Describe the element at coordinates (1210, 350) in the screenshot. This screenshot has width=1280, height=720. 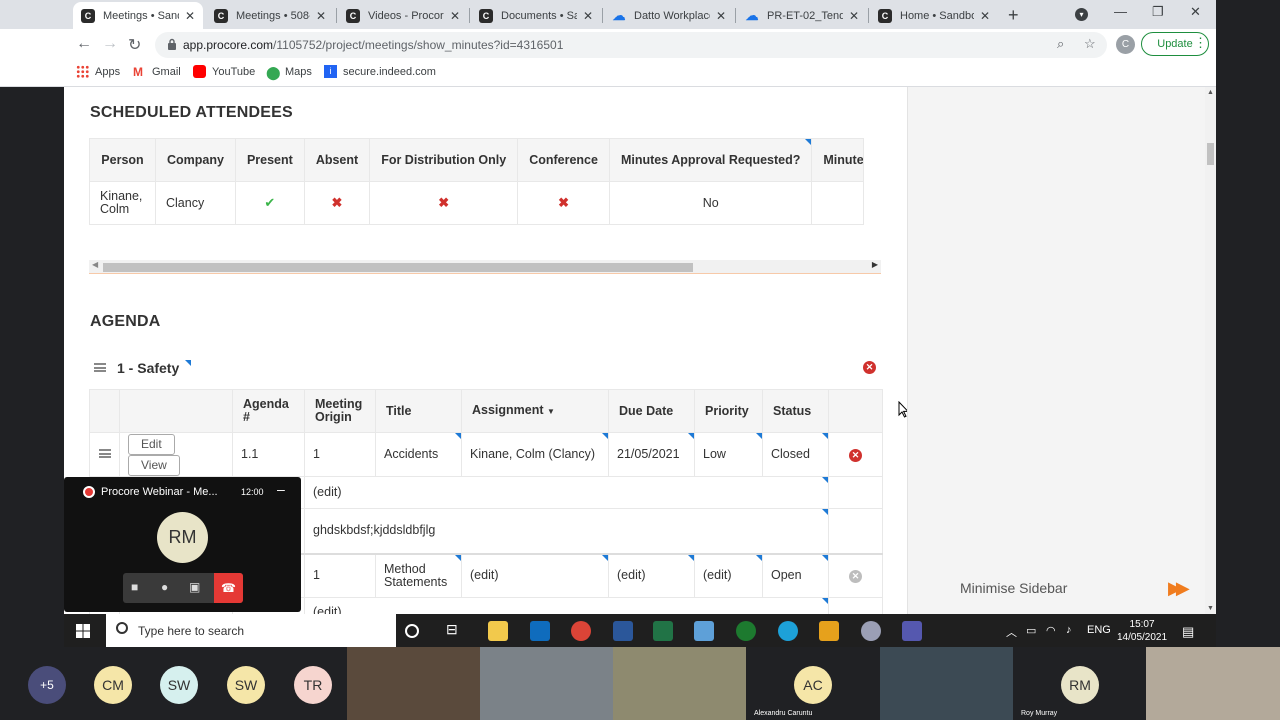
I see `vertical-scrollbar: ▲ ▼` at that location.